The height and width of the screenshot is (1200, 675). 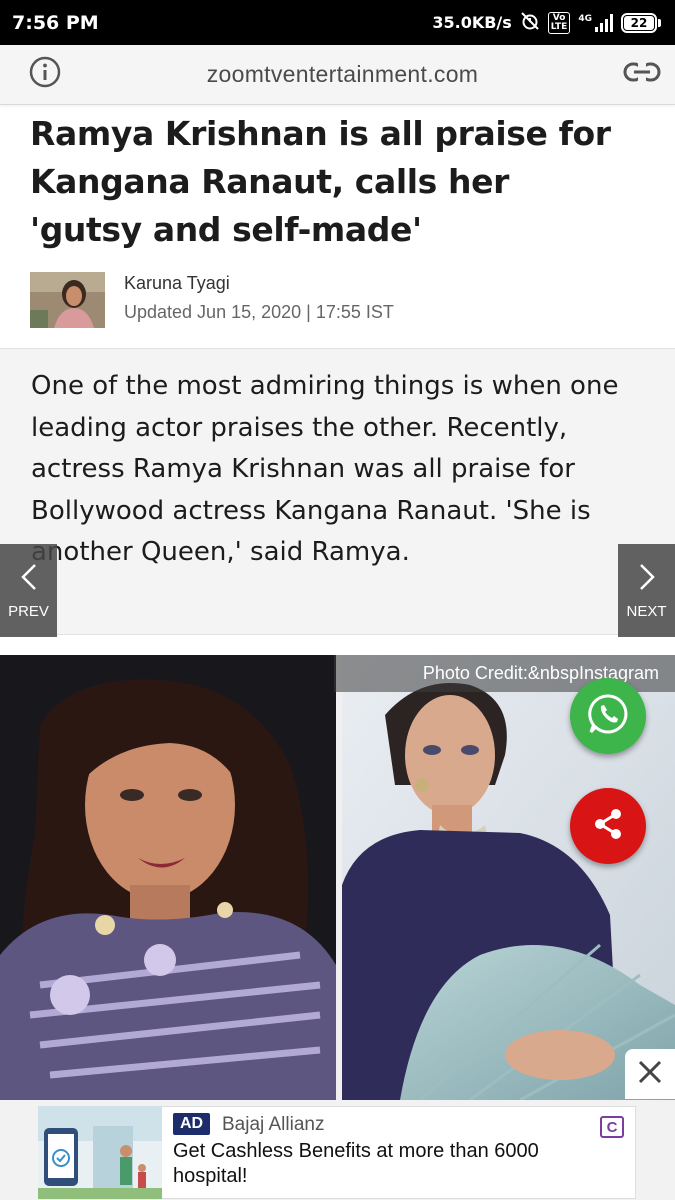 I want to click on status-icons: 35.0KB/s Vo LTE 4G 22, so click(x=546, y=23).